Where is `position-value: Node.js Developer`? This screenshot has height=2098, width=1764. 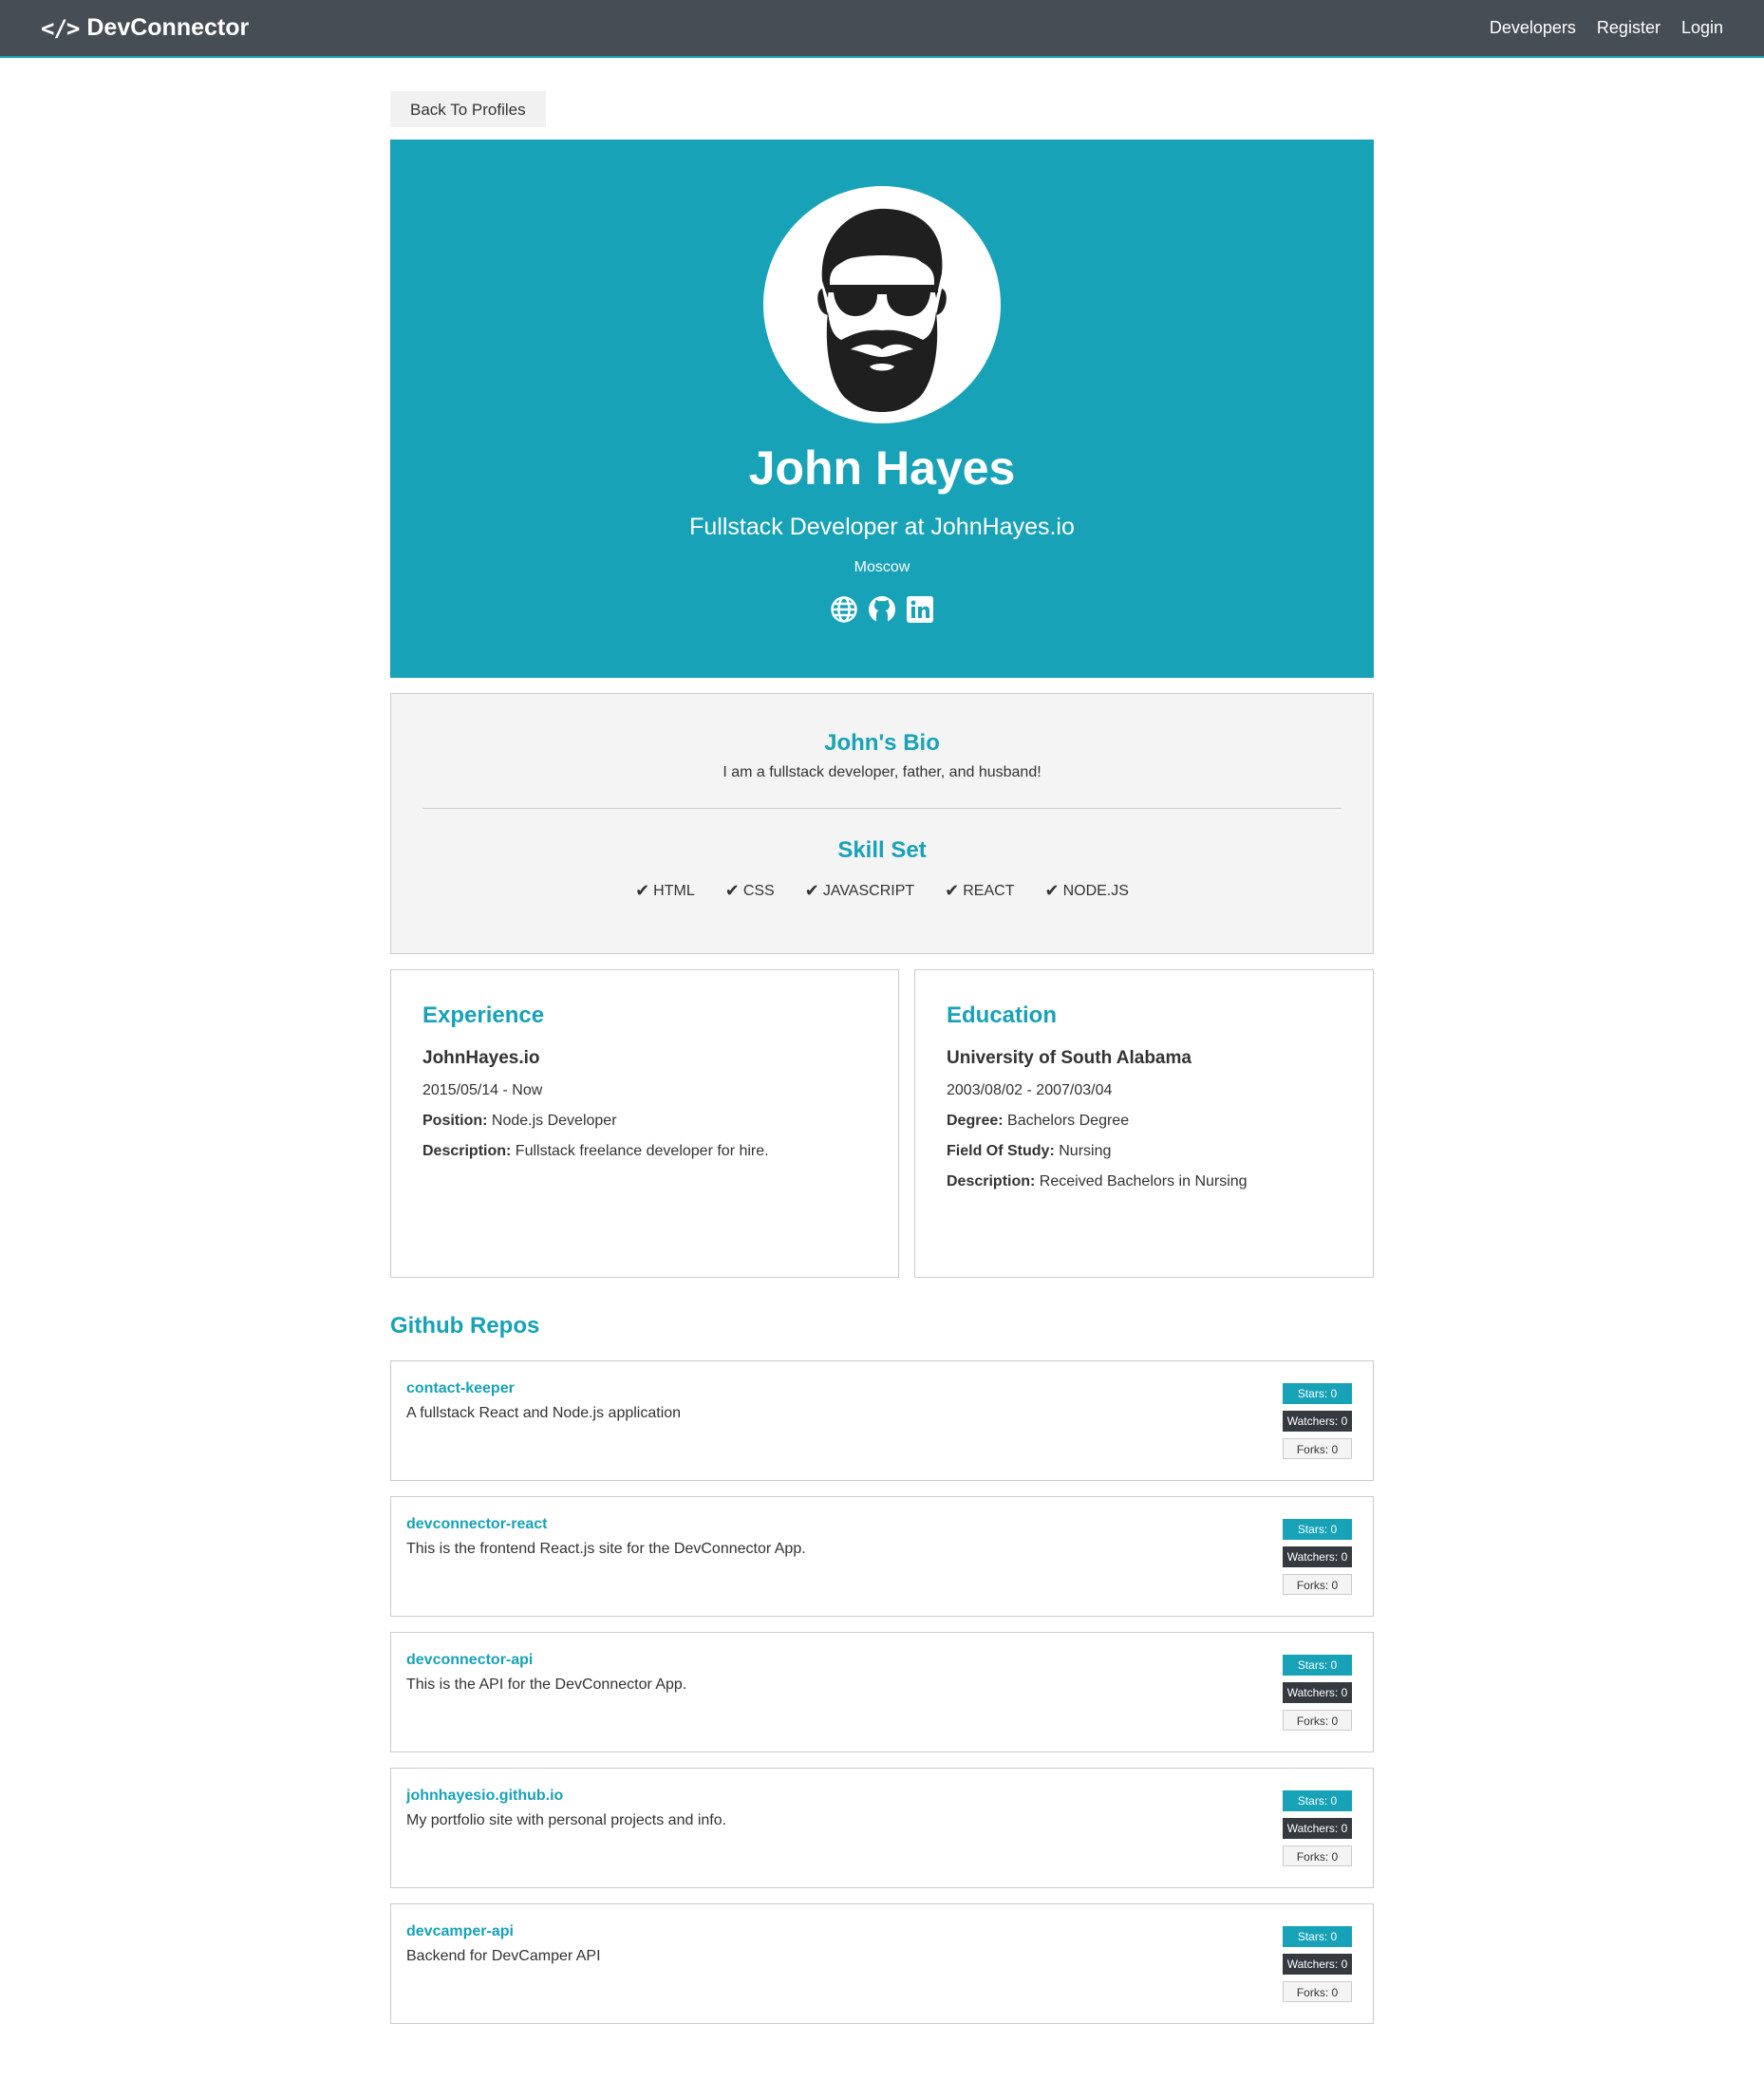 position-value: Node.js Developer is located at coordinates (554, 1121).